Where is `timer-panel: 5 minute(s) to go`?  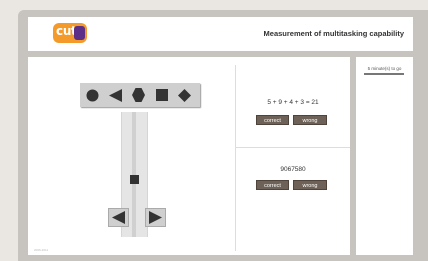 timer-panel: 5 minute(s) to go is located at coordinates (384, 156).